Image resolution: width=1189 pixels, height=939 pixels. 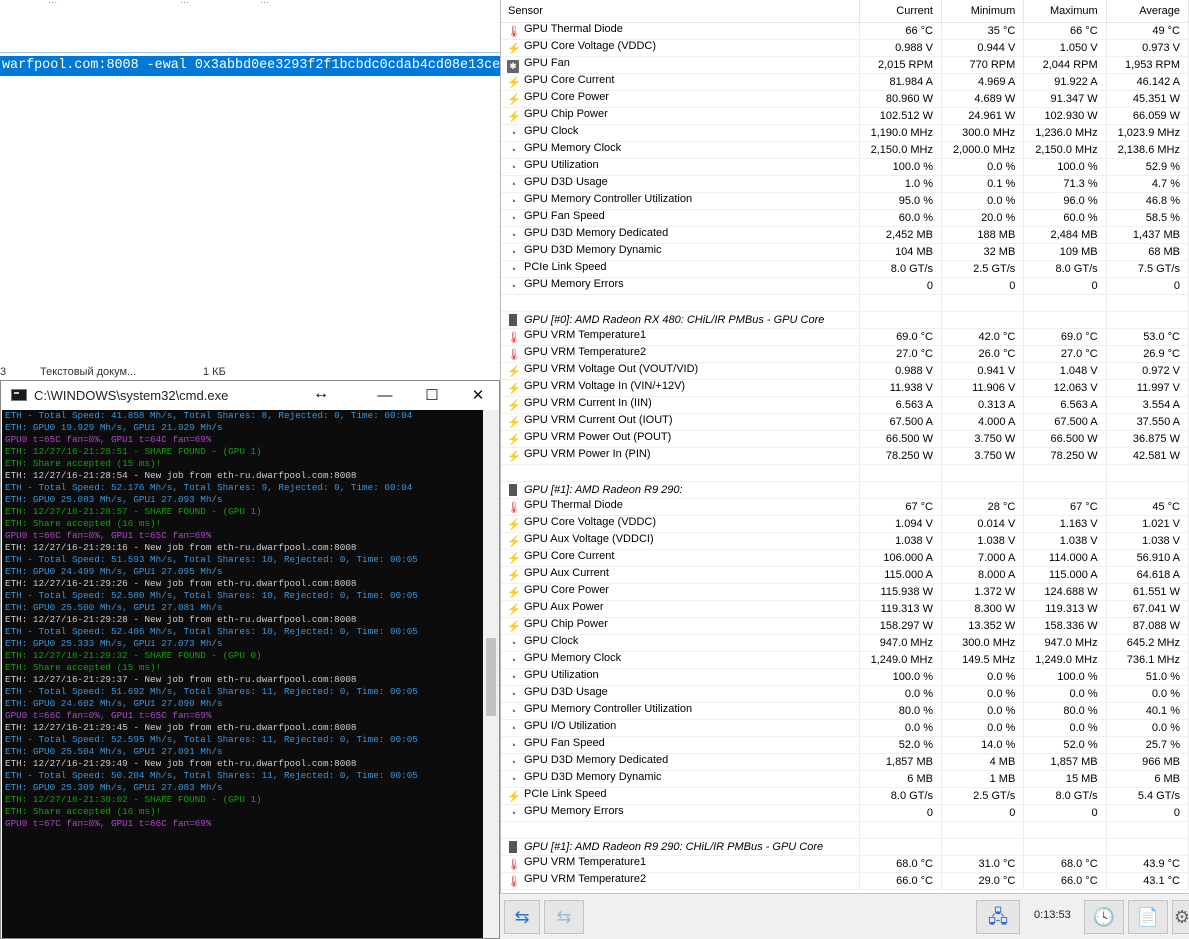 I want to click on sensor-name: GPU Thermal Diode, so click(x=573, y=29).